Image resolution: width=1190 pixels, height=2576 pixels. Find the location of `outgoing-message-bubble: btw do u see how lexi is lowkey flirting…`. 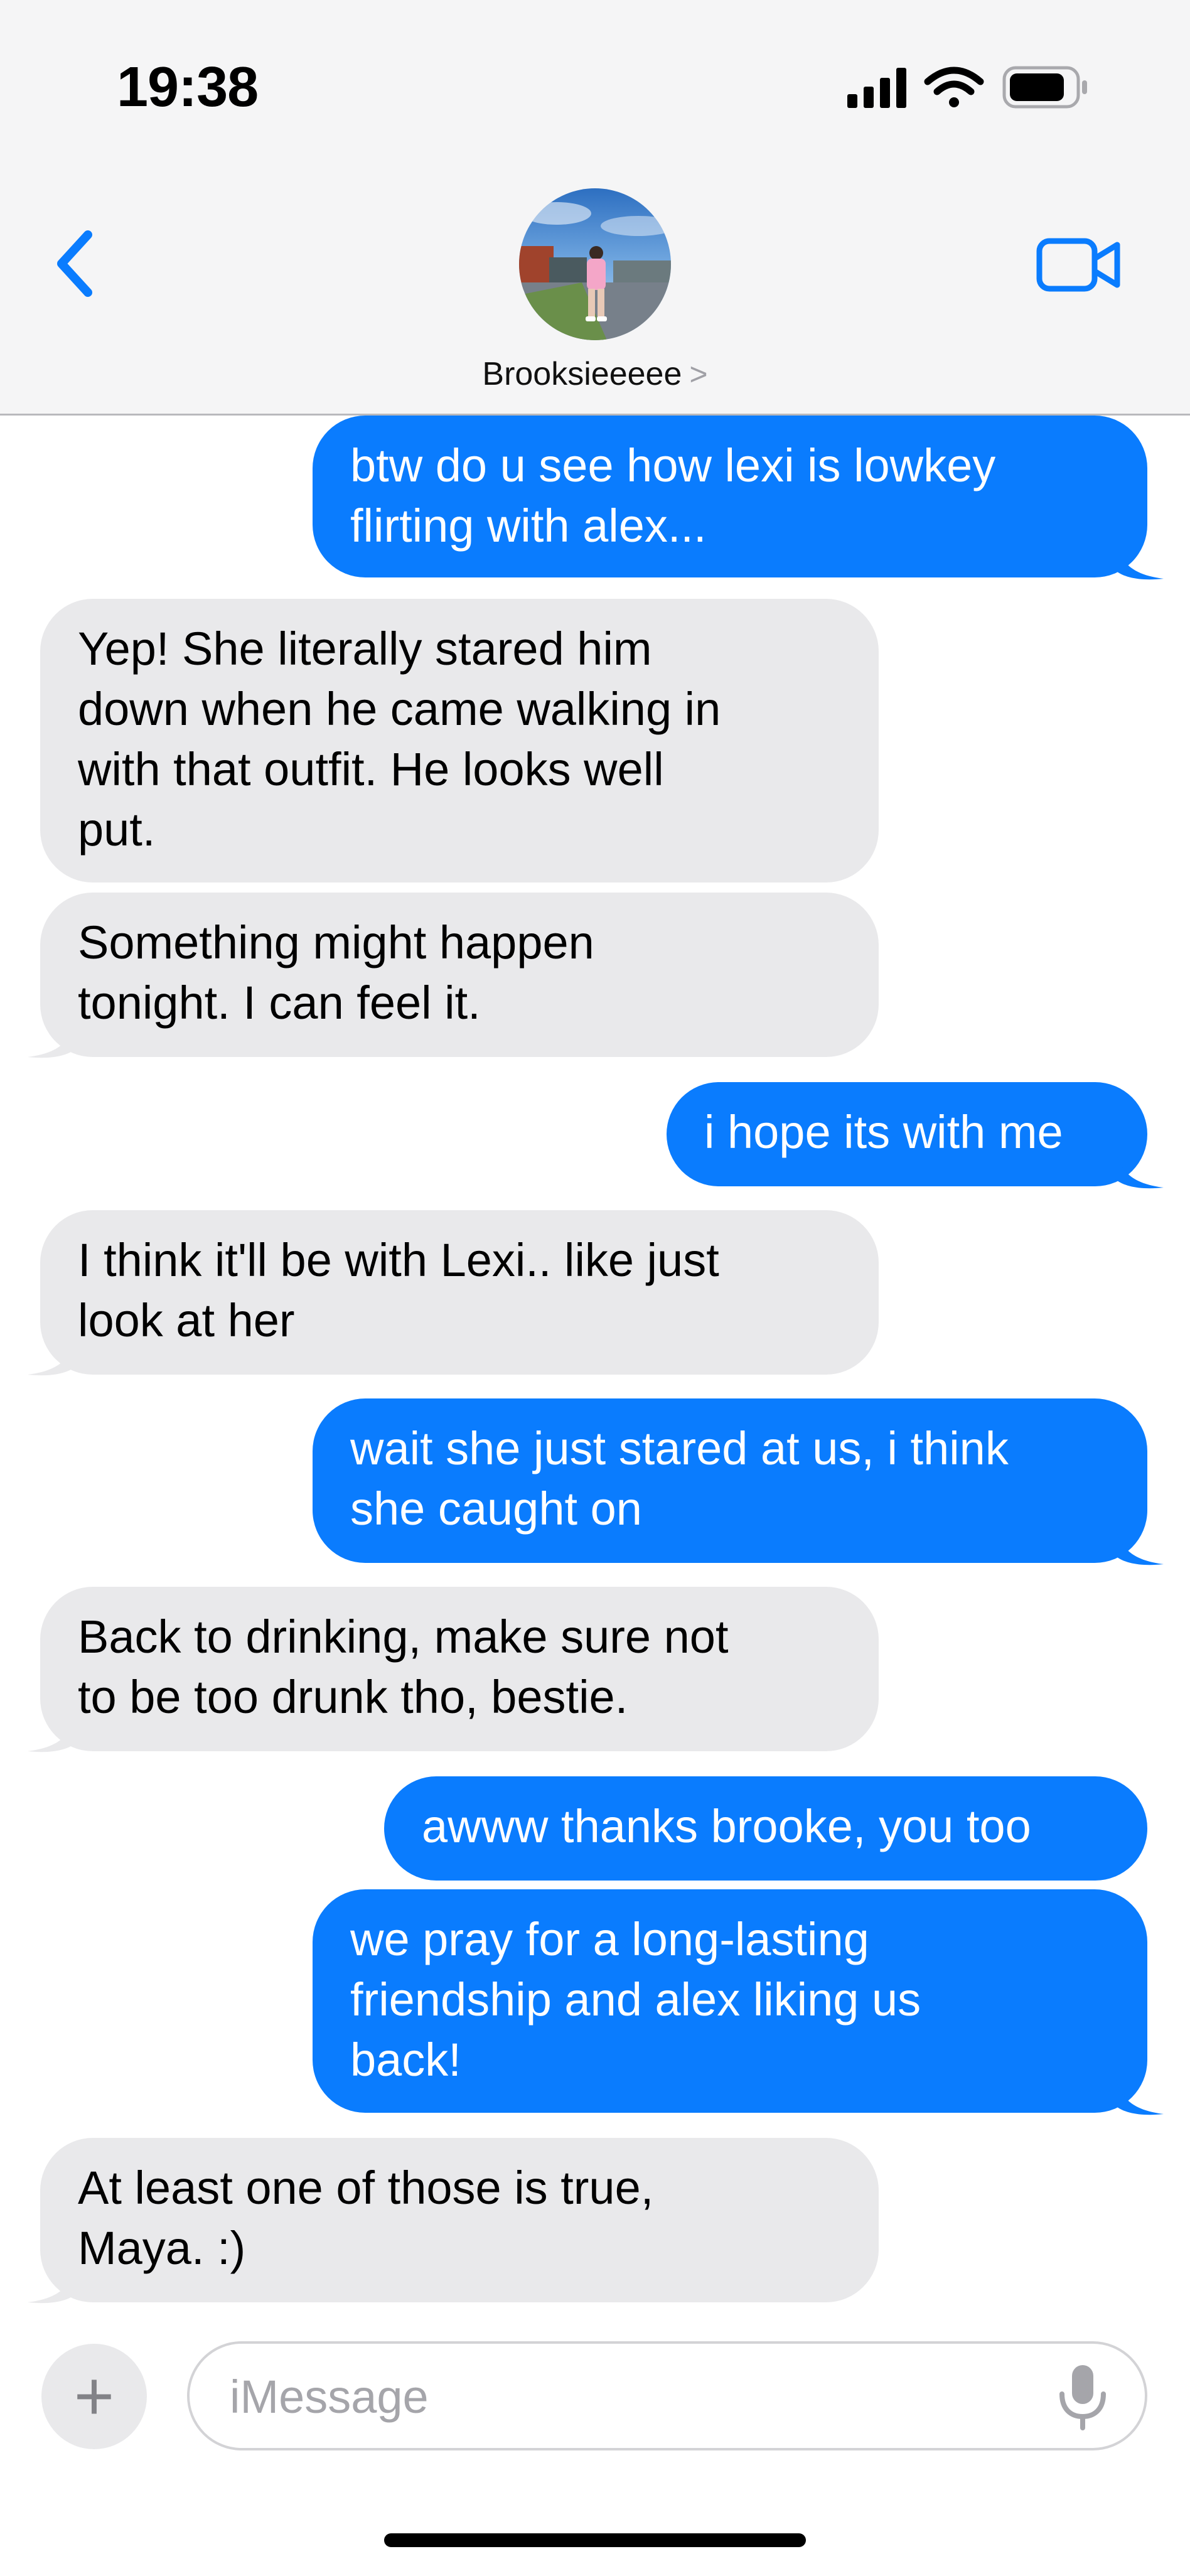

outgoing-message-bubble: btw do u see how lexi is lowkey flirting… is located at coordinates (730, 496).